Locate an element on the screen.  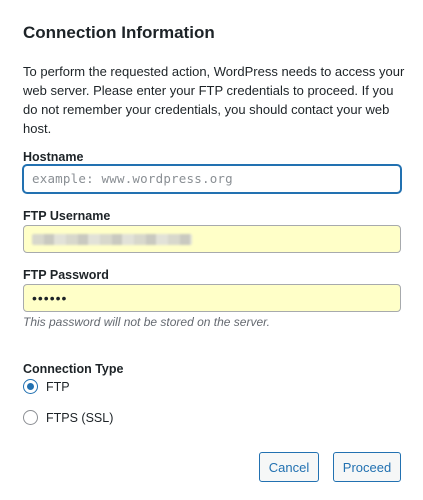
radio-option-ftp: FTP is located at coordinates (46, 386).